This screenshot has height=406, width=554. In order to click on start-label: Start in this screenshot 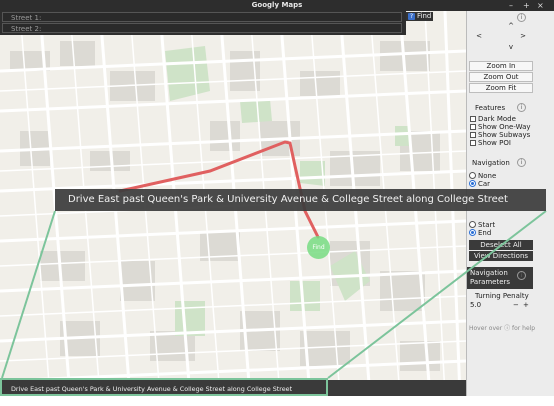, I will do `click(487, 225)`.